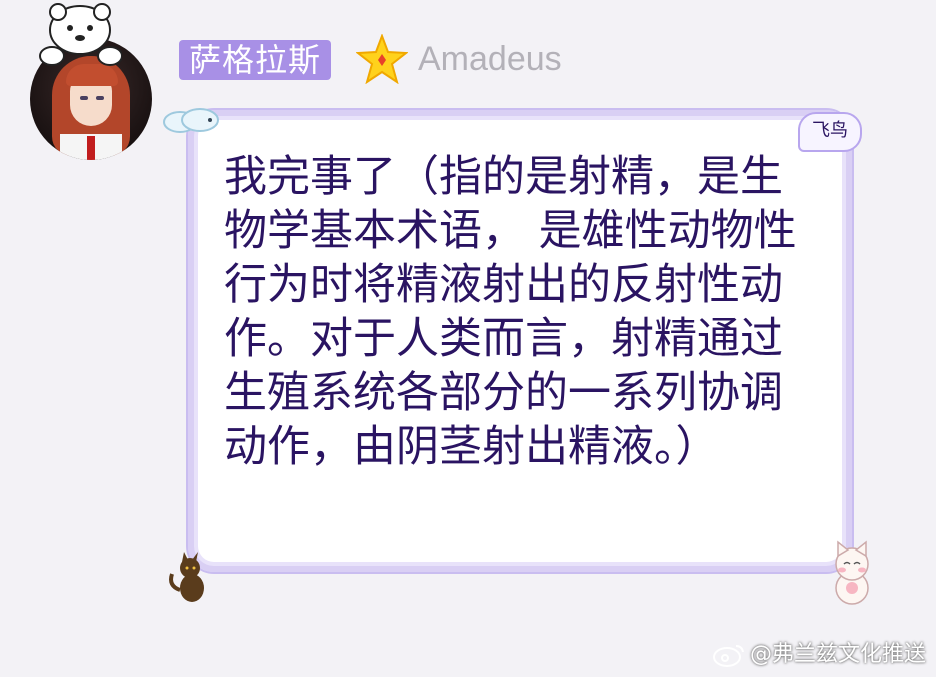 The height and width of the screenshot is (677, 936). Describe the element at coordinates (186, 577) in the screenshot. I see `black-cat-icon` at that location.